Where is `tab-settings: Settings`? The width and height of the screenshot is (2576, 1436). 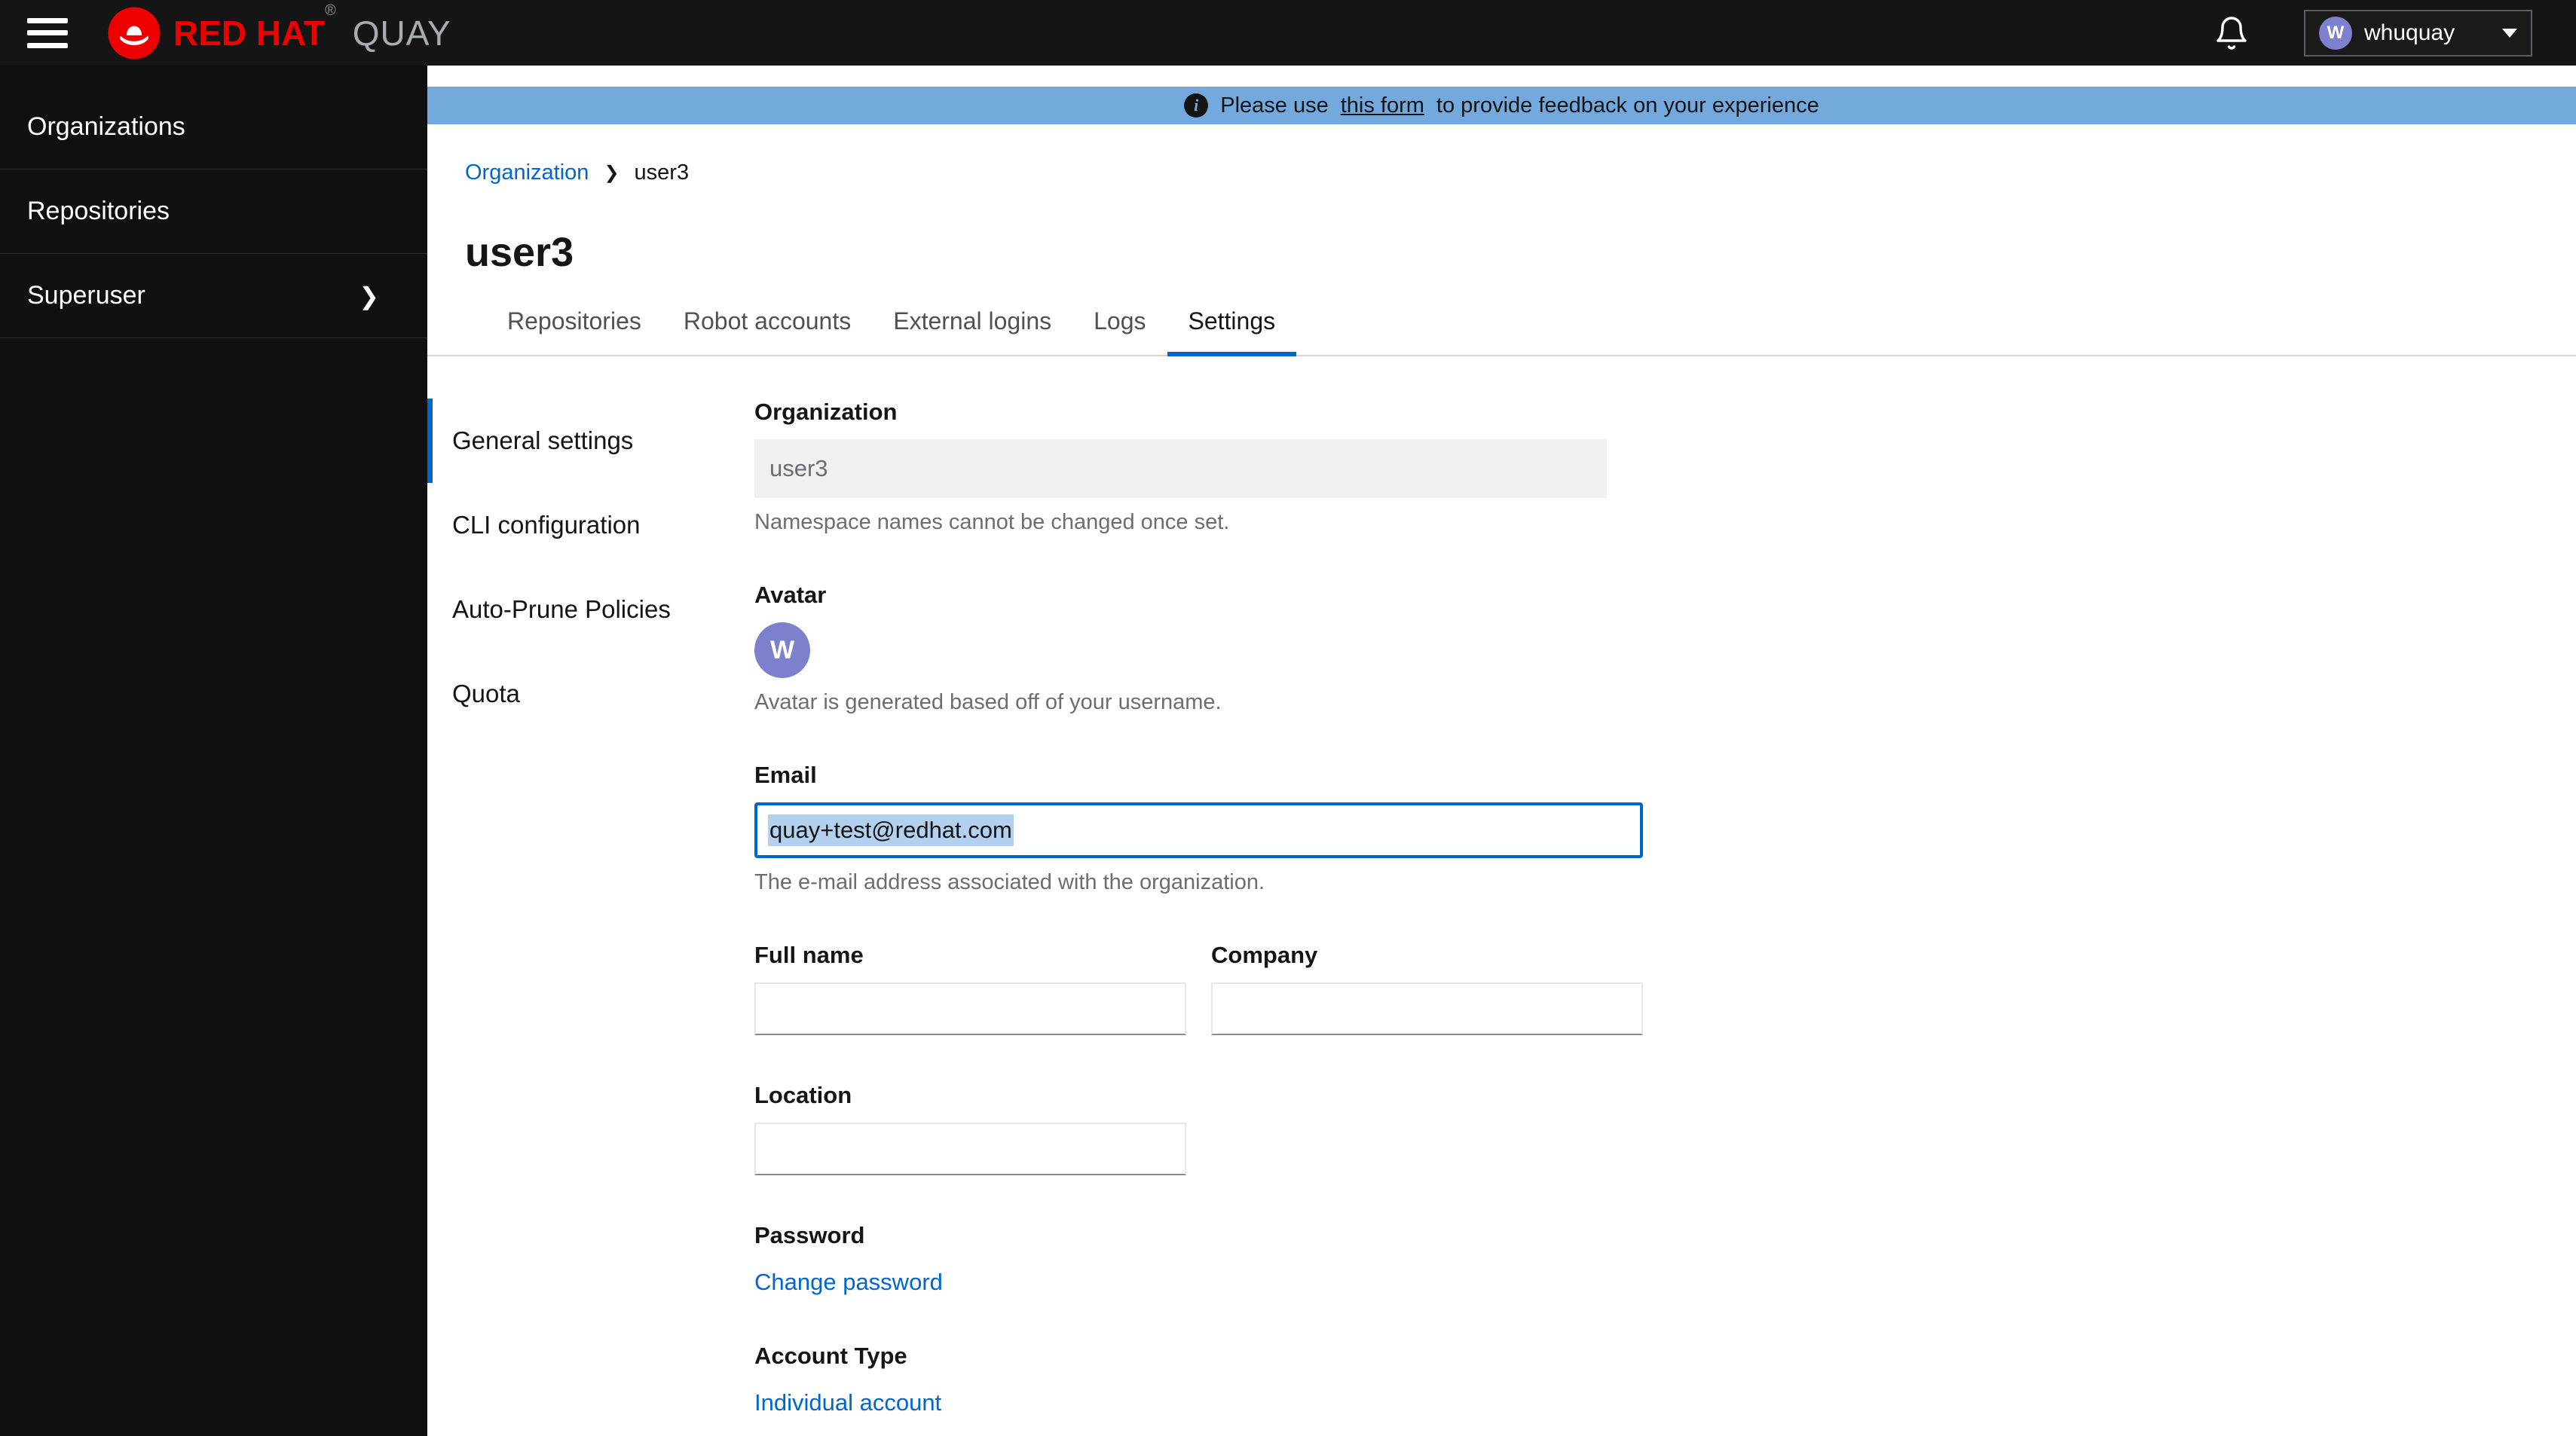 tab-settings: Settings is located at coordinates (1232, 331).